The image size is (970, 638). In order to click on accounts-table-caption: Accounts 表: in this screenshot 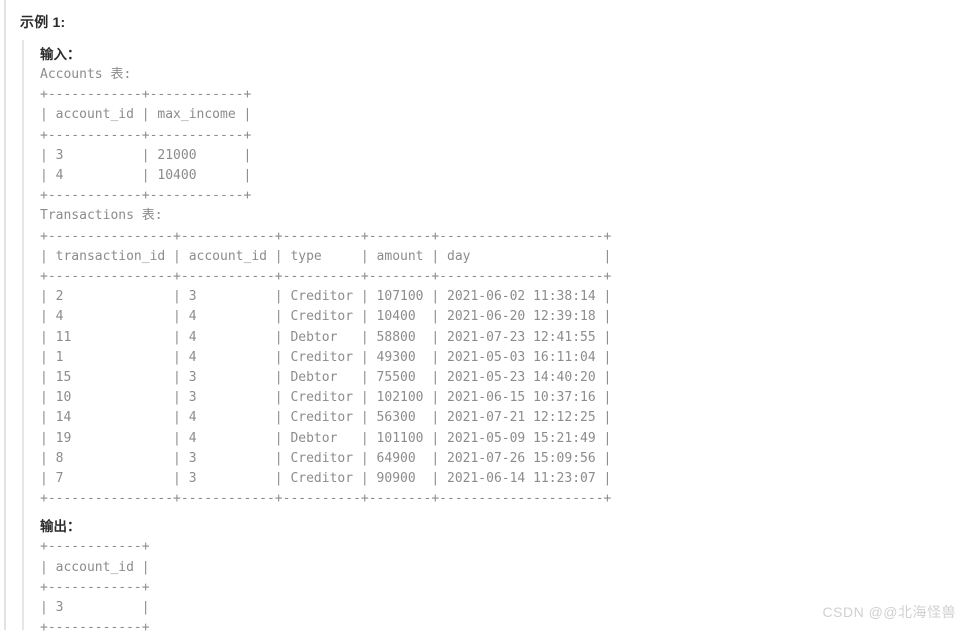, I will do `click(86, 74)`.